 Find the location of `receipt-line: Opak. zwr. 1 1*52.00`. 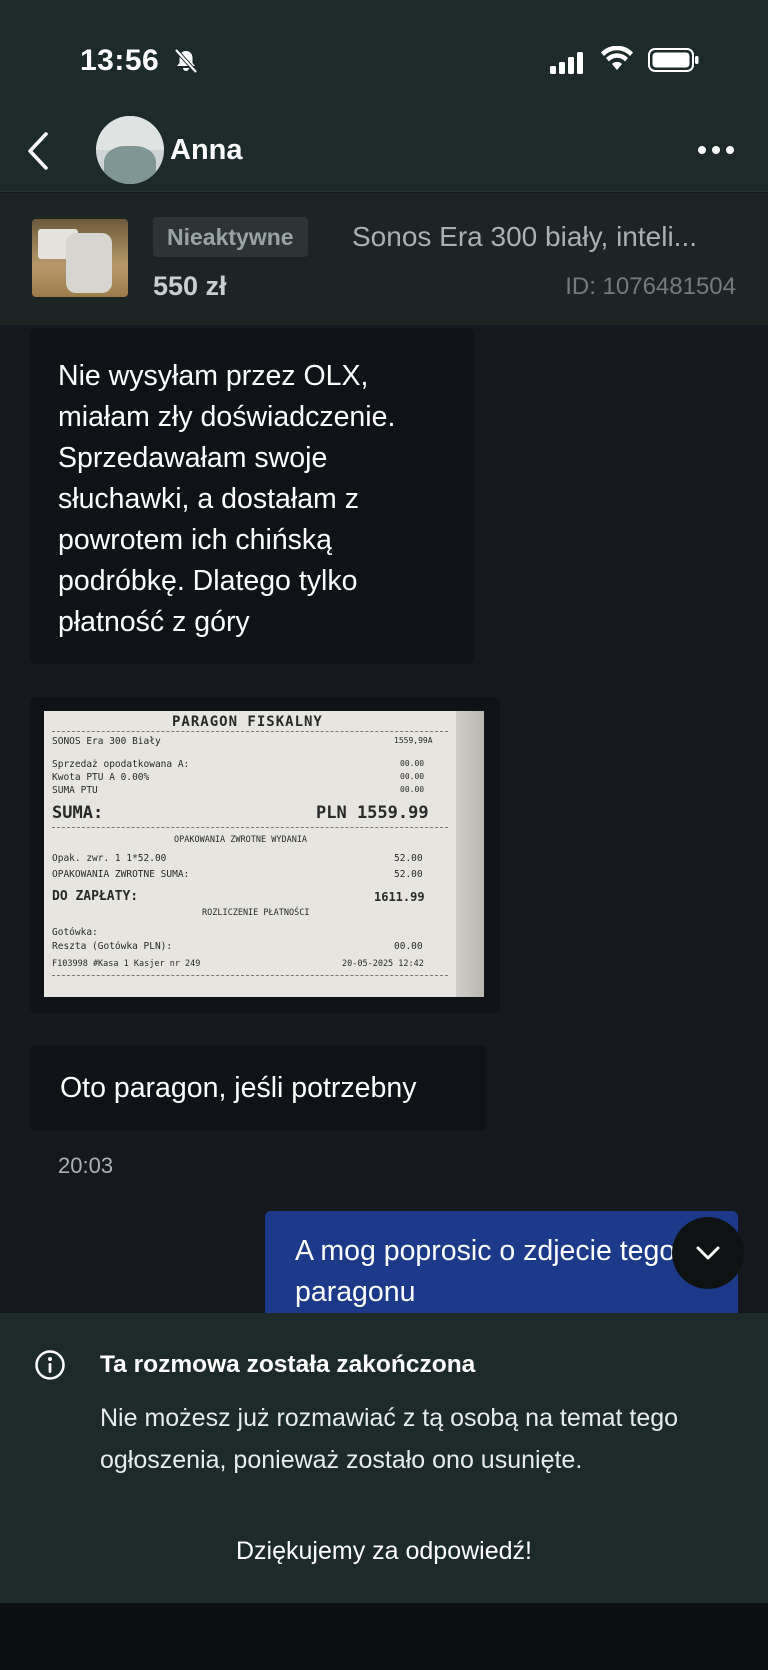

receipt-line: Opak. zwr. 1 1*52.00 is located at coordinates (109, 858).